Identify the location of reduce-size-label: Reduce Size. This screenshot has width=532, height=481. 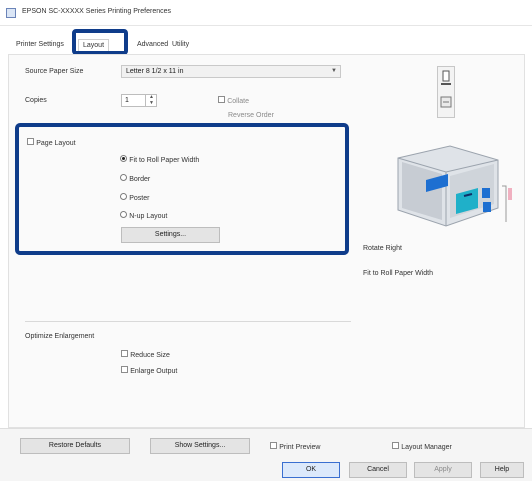
(150, 355).